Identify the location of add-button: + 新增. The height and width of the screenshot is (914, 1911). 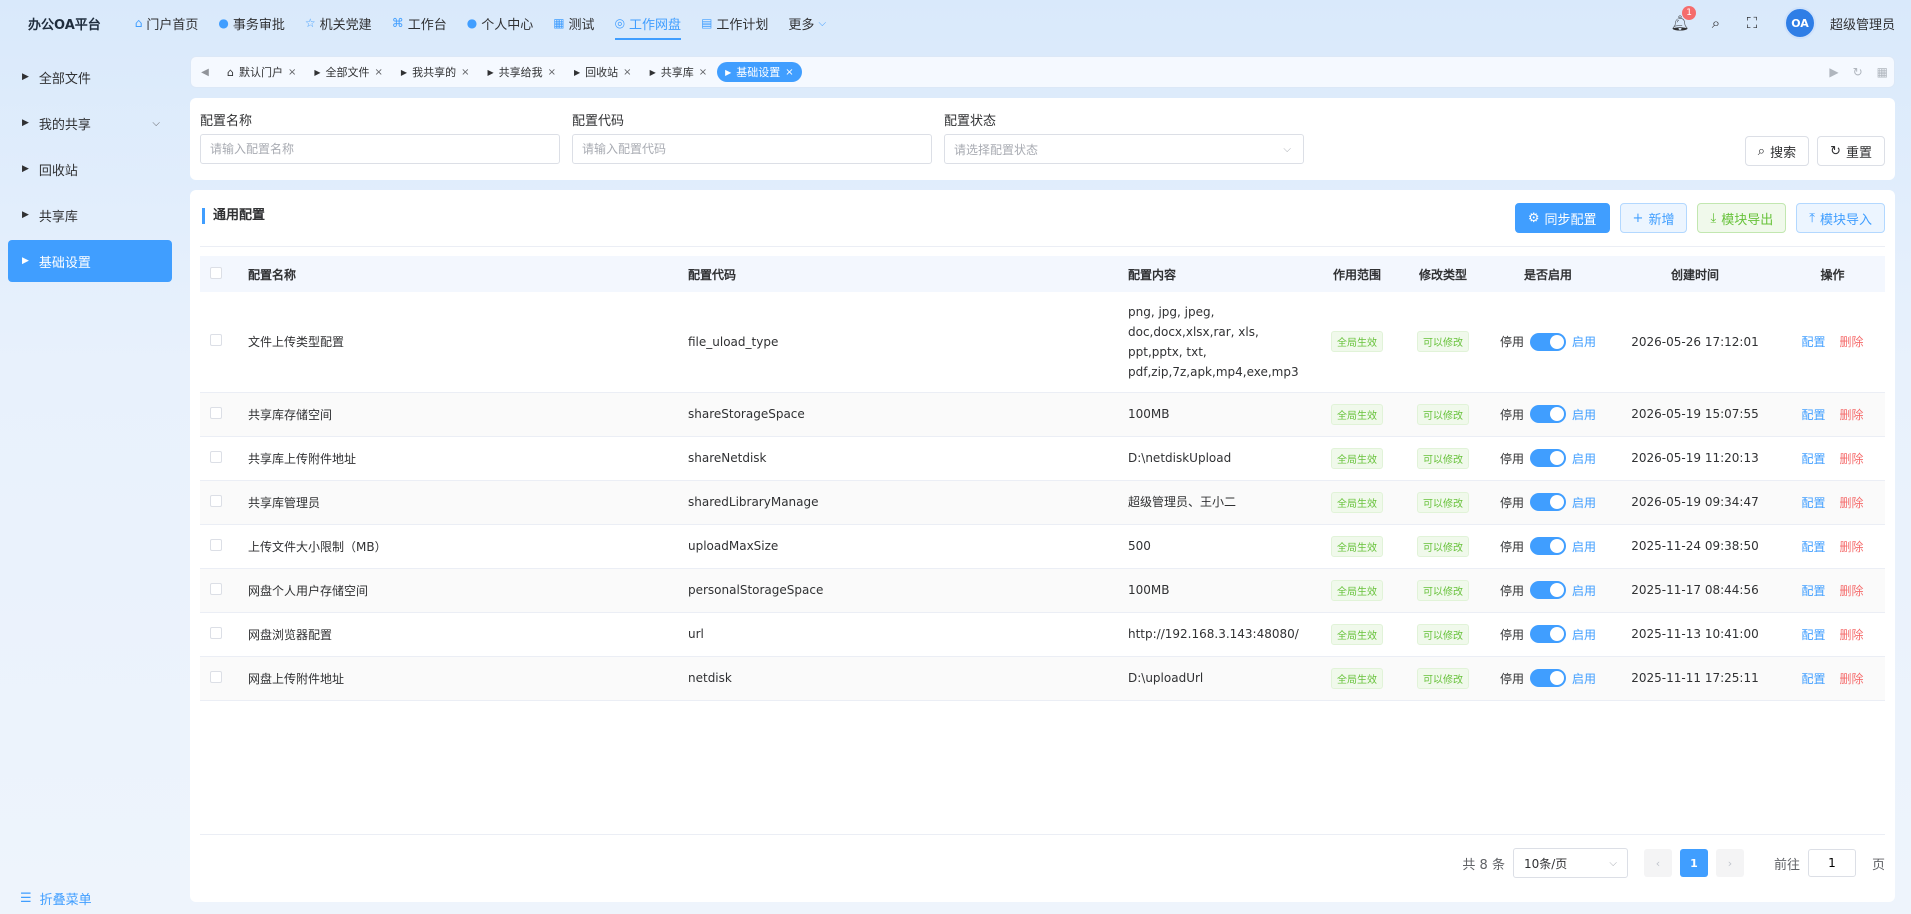
(1653, 218).